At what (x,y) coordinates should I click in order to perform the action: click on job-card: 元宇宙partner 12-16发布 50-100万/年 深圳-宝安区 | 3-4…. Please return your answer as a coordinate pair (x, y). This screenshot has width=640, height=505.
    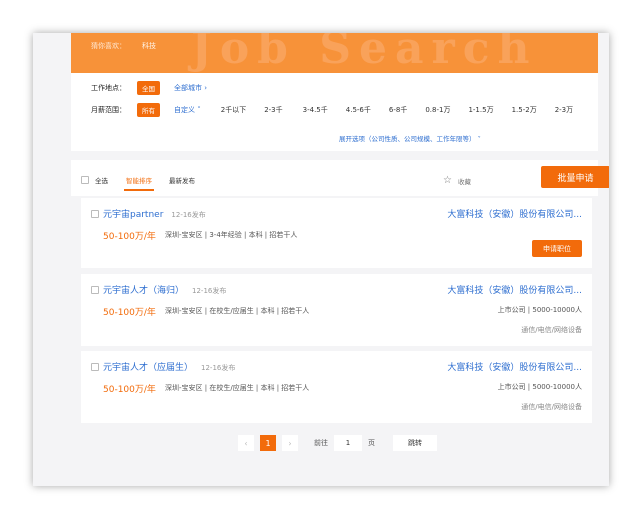
    Looking at the image, I should click on (336, 233).